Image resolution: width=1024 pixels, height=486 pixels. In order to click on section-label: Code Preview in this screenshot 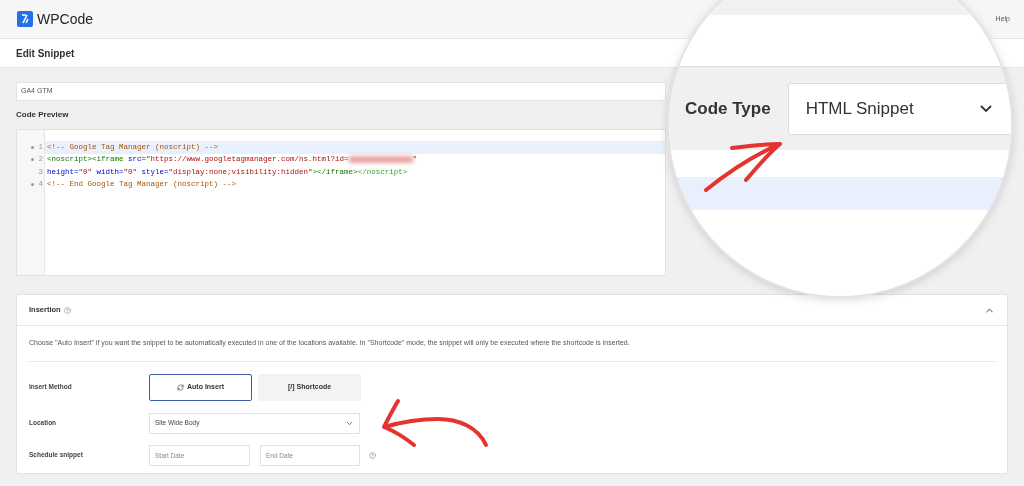, I will do `click(42, 115)`.